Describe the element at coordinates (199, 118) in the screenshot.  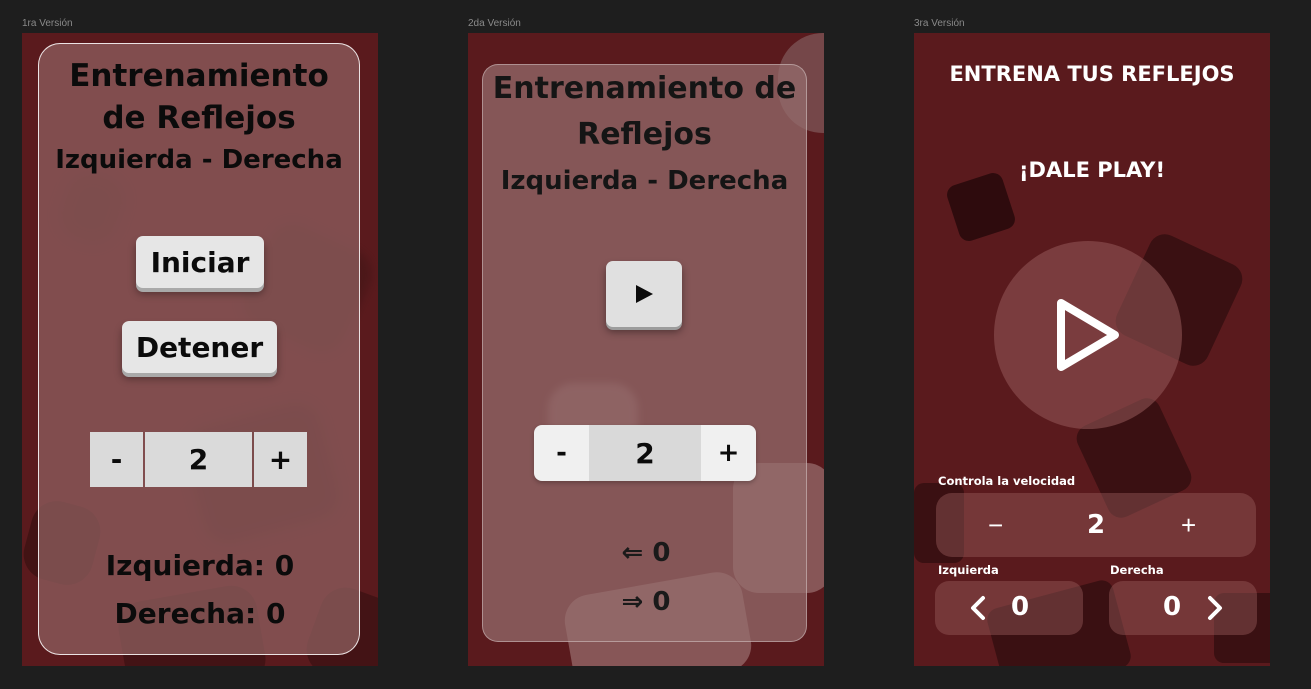
I see `title-line2: de Reflejos` at that location.